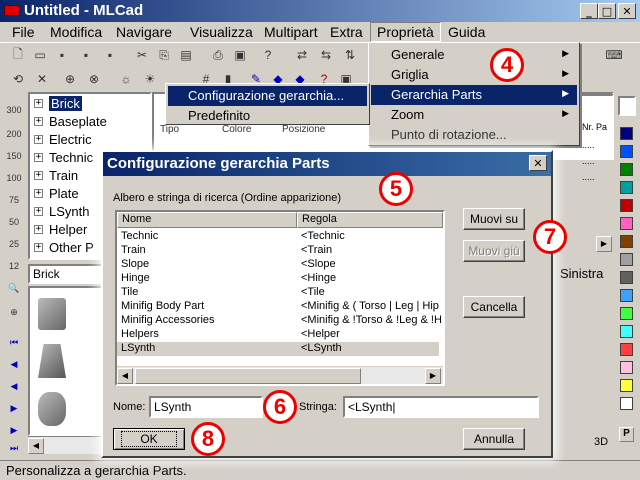 Image resolution: width=640 pixels, height=480 pixels. I want to click on save-as-icon: ▪, so click(86, 55).